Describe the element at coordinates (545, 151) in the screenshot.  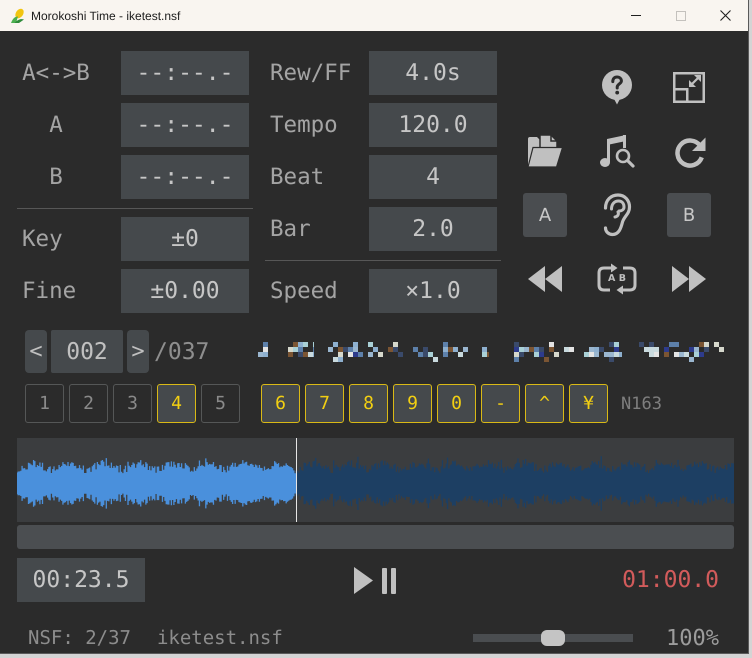
I see `folder-icon` at that location.